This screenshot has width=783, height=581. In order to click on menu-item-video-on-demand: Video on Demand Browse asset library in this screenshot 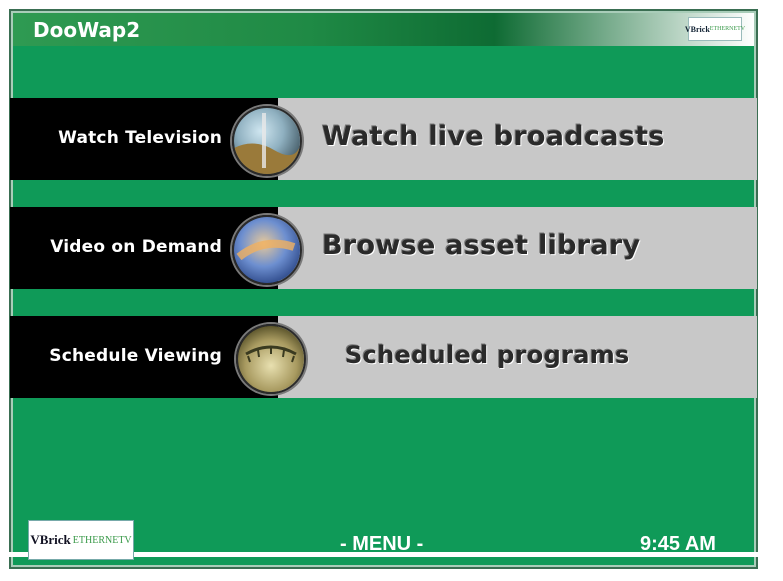, I will do `click(383, 248)`.